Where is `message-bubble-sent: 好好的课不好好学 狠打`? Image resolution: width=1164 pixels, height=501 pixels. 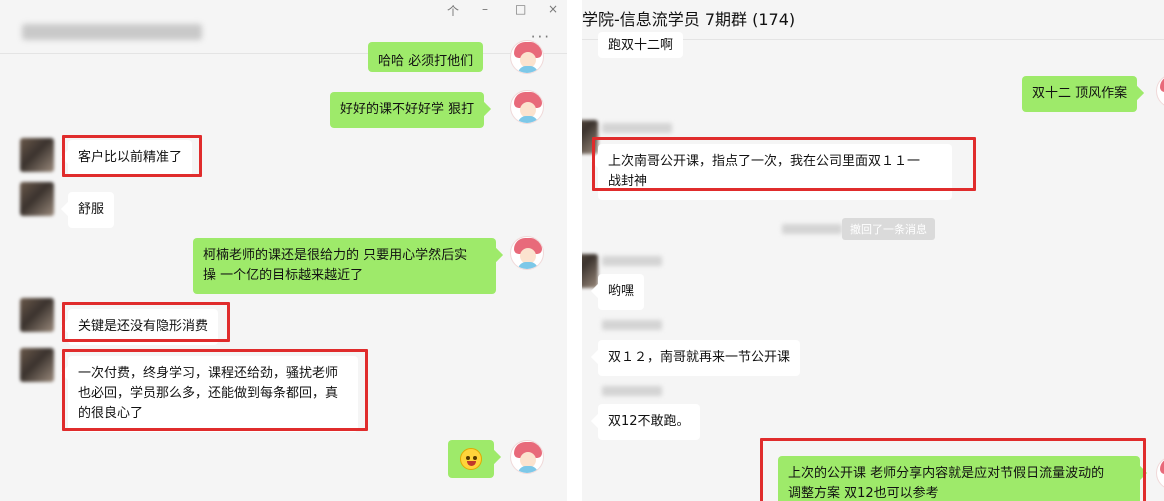
message-bubble-sent: 好好的课不好好学 狠打 is located at coordinates (407, 110).